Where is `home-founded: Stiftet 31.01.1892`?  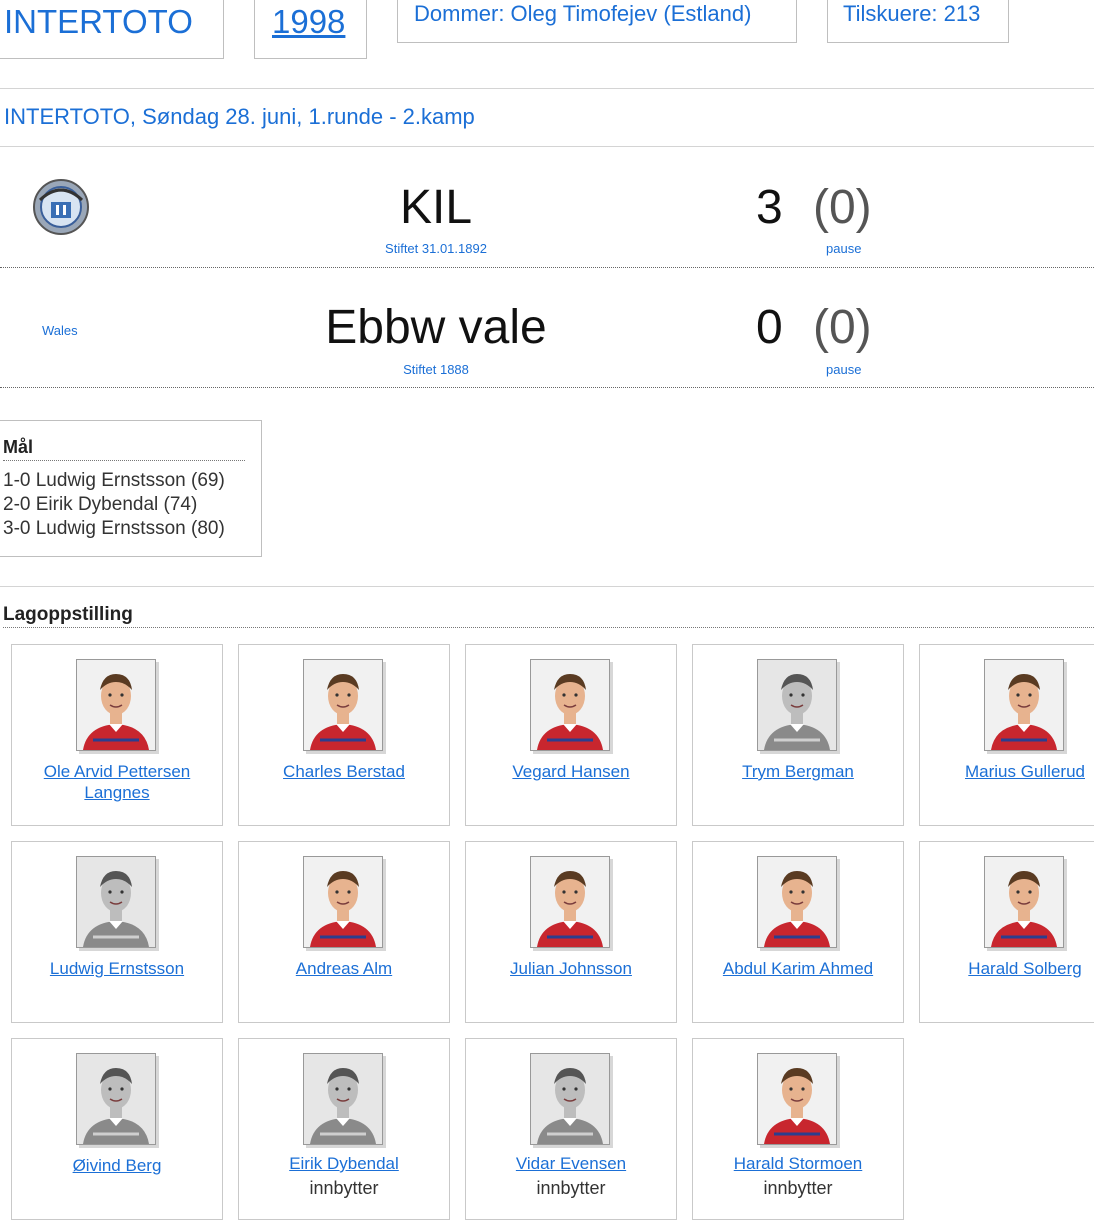
home-founded: Stiftet 31.01.1892 is located at coordinates (436, 248).